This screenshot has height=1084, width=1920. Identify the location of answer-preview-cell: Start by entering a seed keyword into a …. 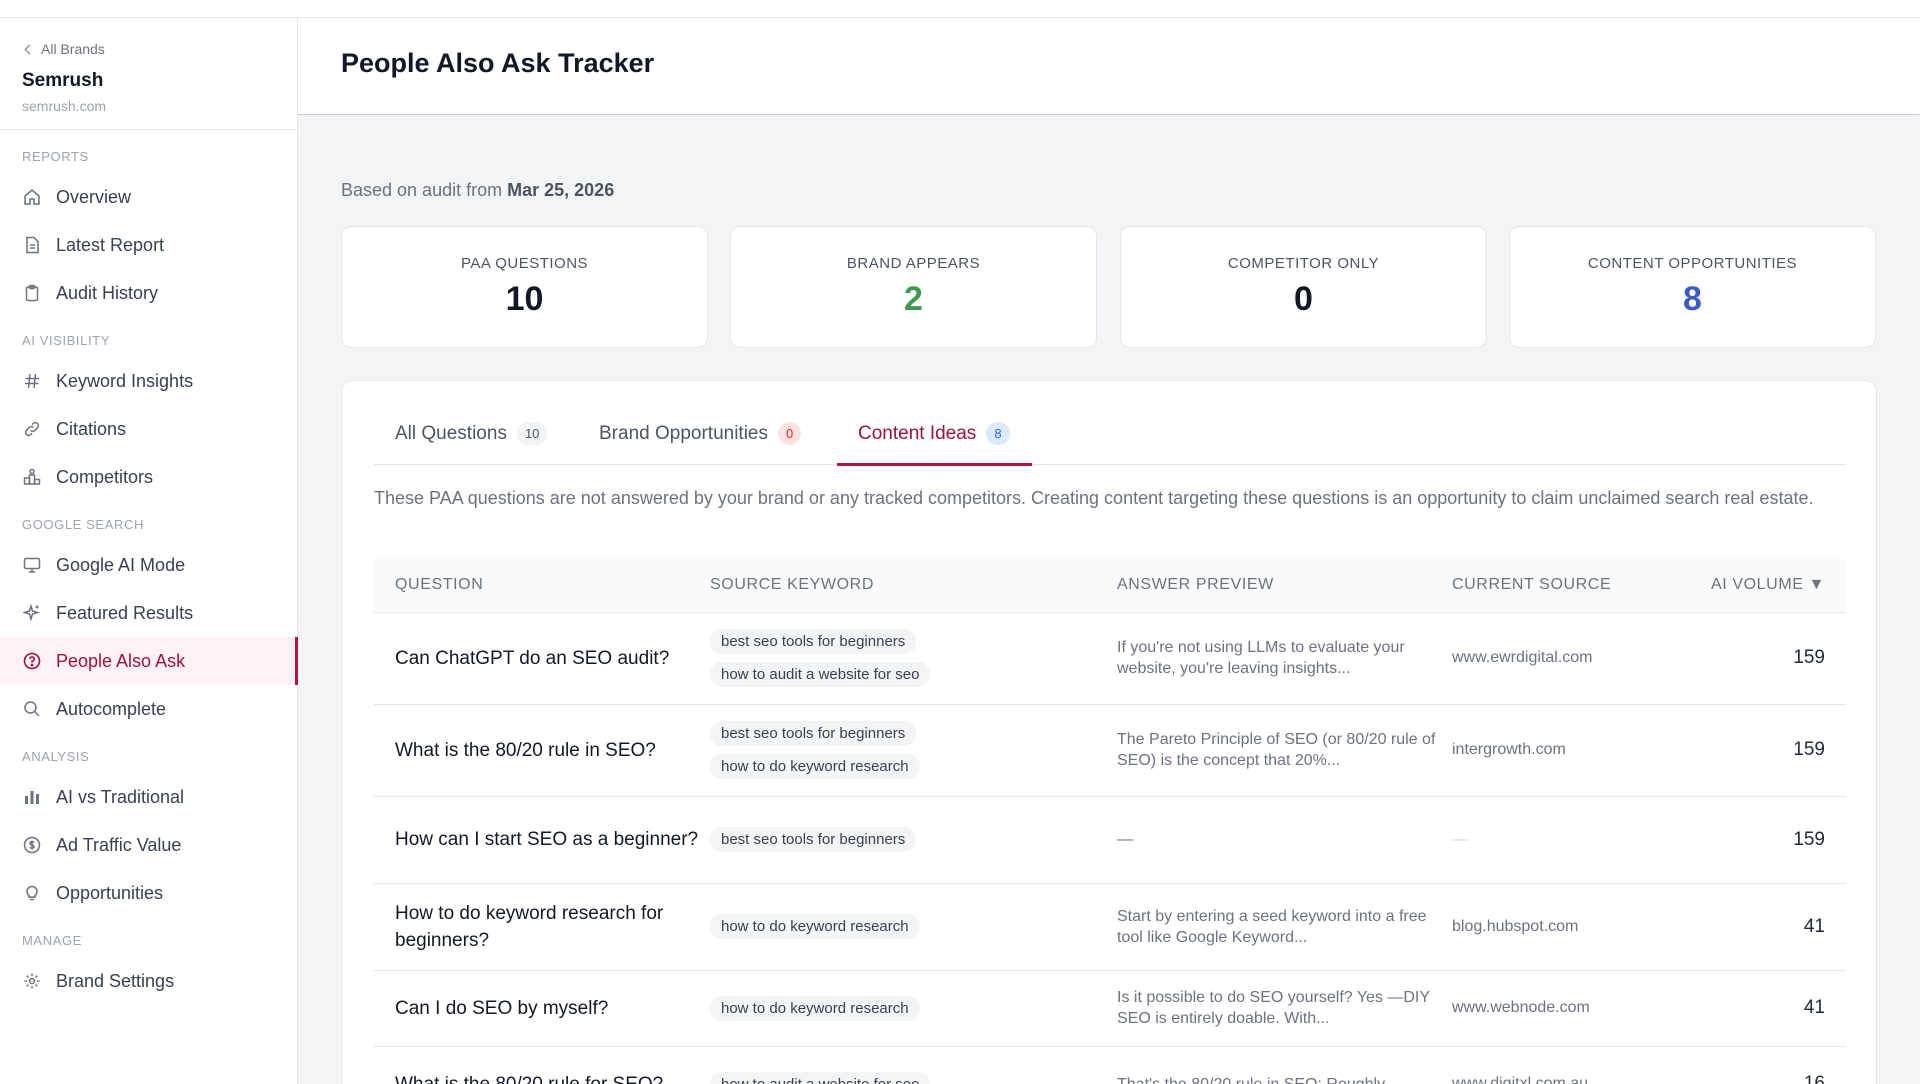
(1284, 927).